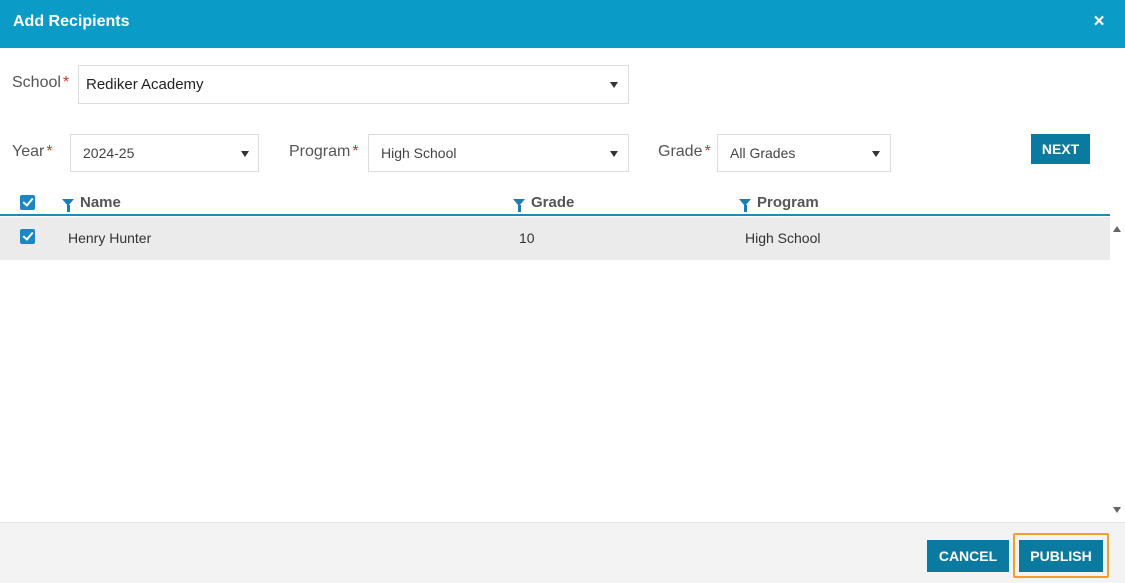  I want to click on column-header-grade: Grade, so click(544, 203).